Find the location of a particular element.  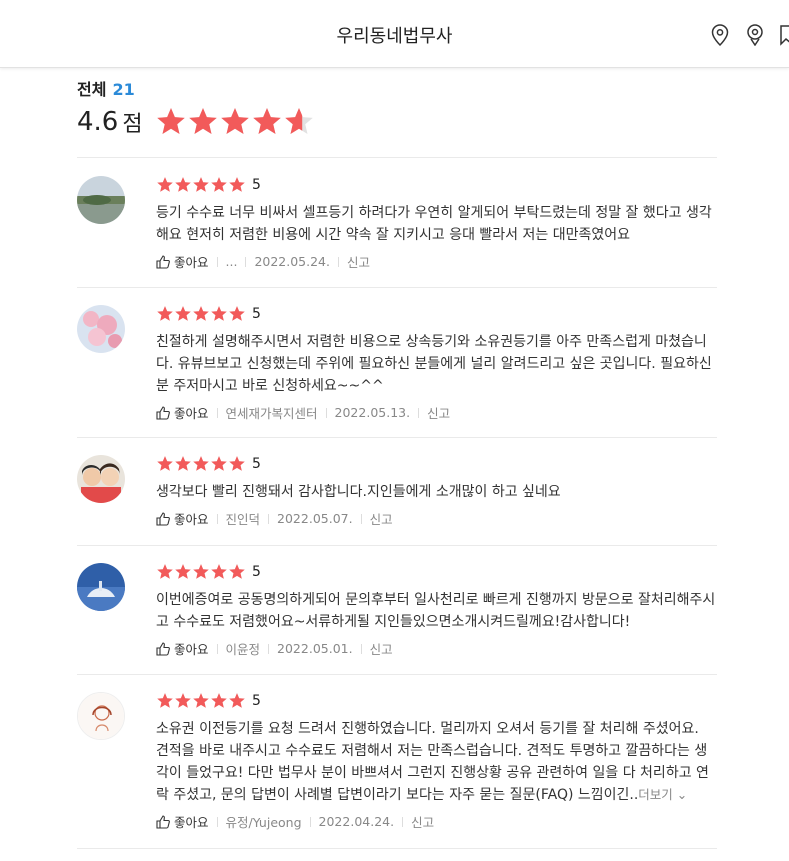

review-summary: 전체 21 is located at coordinates (106, 88).